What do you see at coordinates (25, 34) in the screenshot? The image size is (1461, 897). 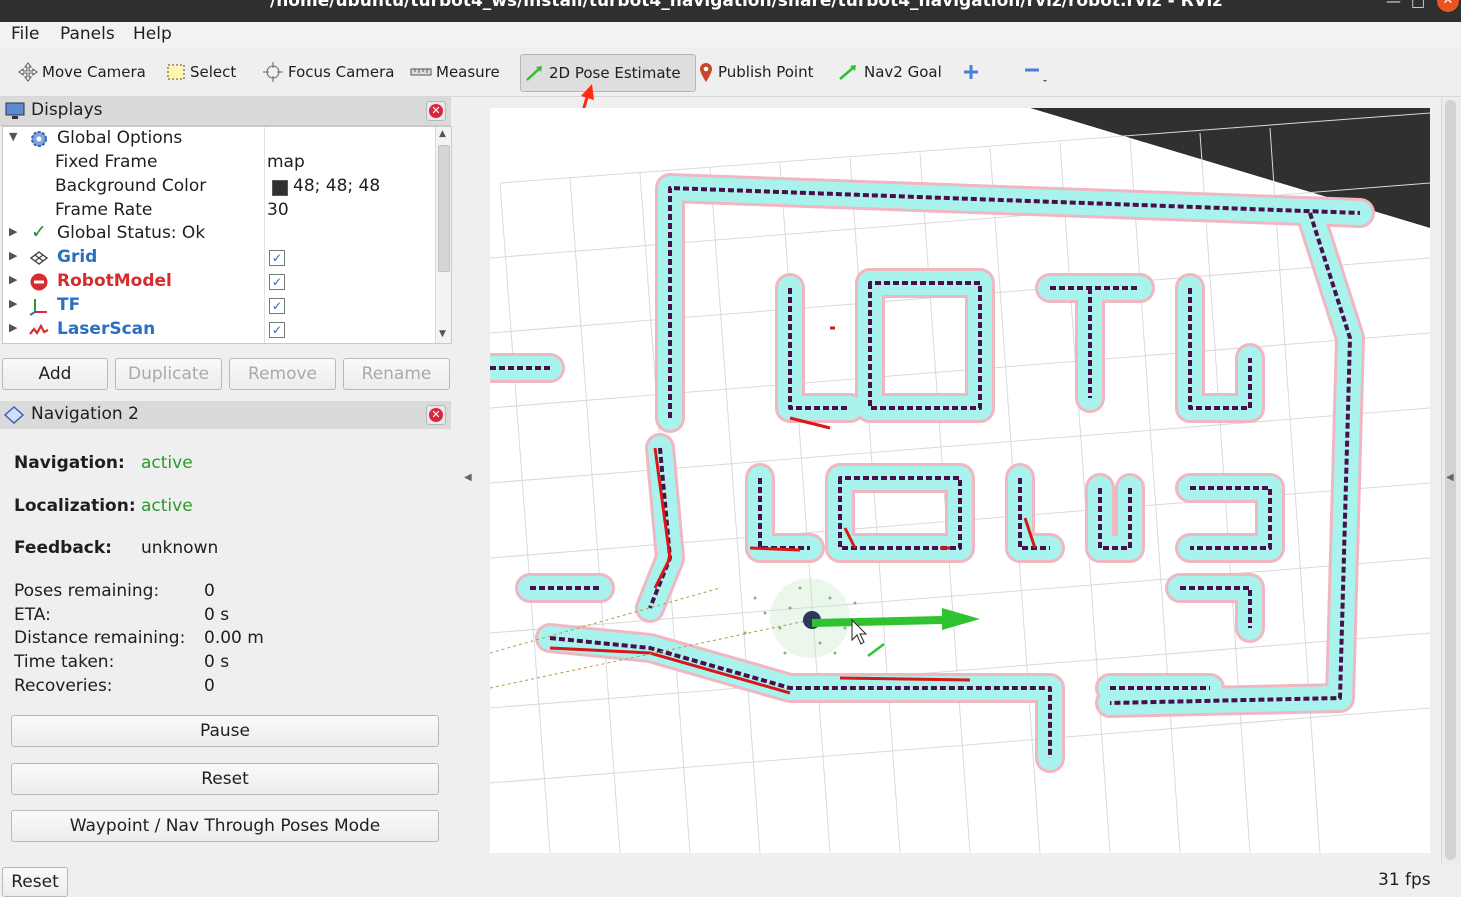 I see `menu-file: File` at bounding box center [25, 34].